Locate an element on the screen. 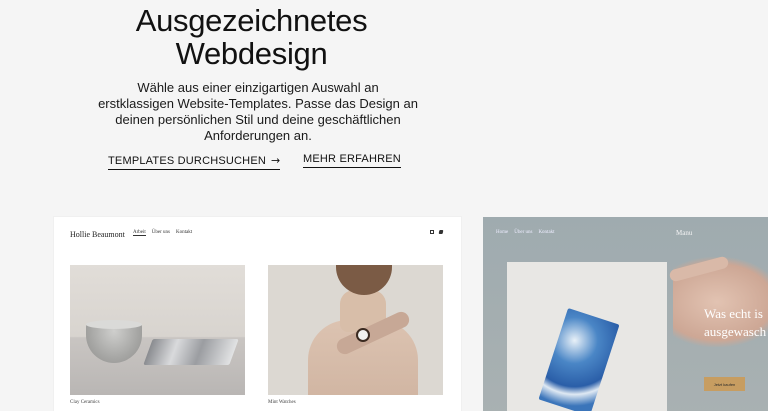 Image resolution: width=768 pixels, height=411 pixels. browse-templates-link: TEMPLATES DURCHSUCHEN → is located at coordinates (194, 162).